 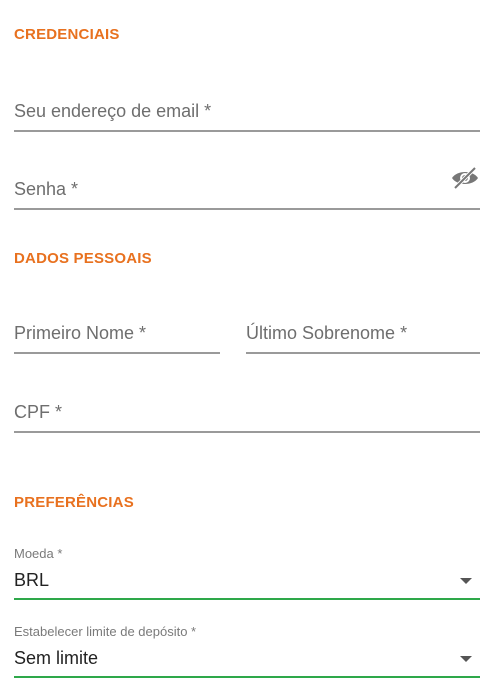 What do you see at coordinates (465, 178) in the screenshot?
I see `eye-off-icon` at bounding box center [465, 178].